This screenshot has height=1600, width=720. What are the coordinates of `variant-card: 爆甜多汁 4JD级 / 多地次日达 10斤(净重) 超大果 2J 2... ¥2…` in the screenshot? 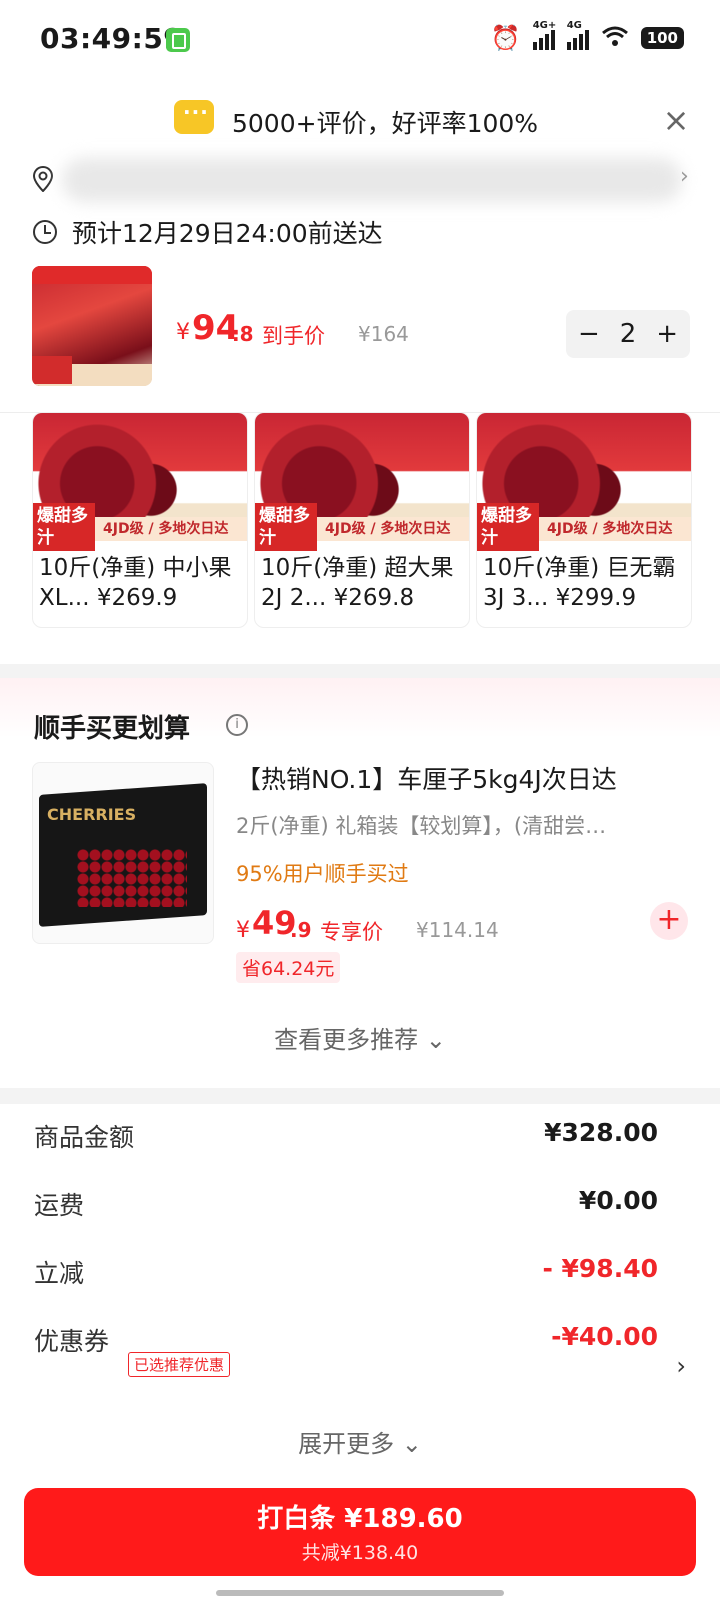 It's located at (362, 520).